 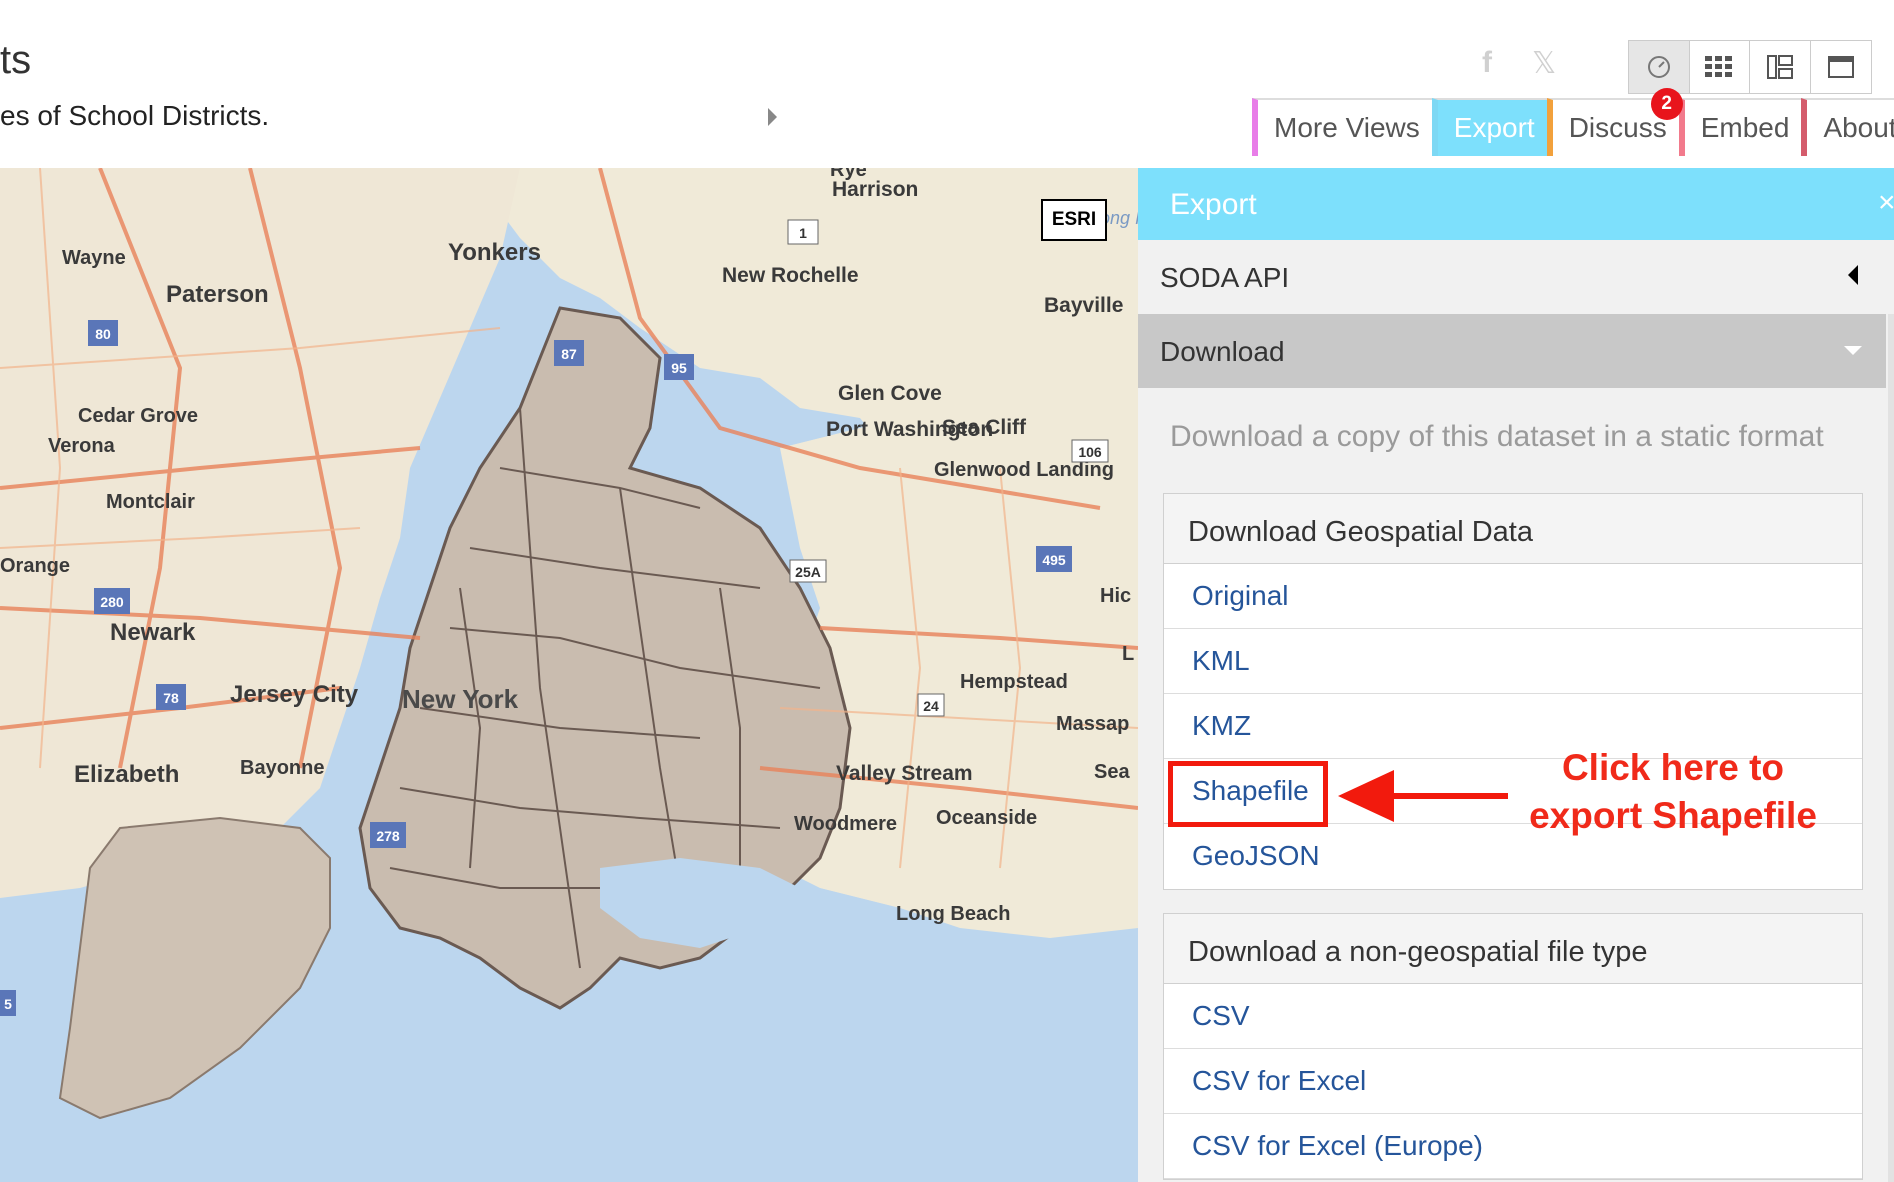 What do you see at coordinates (1513, 529) in the screenshot?
I see `box-heading: Download Geospatial Data` at bounding box center [1513, 529].